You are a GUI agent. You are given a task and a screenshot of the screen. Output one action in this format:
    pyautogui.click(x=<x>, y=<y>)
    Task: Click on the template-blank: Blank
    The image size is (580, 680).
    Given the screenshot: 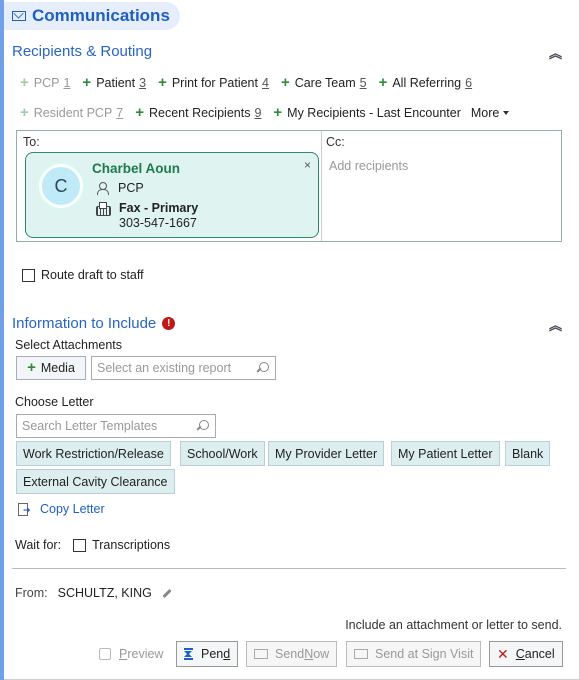 What is the action you would take?
    pyautogui.click(x=528, y=453)
    